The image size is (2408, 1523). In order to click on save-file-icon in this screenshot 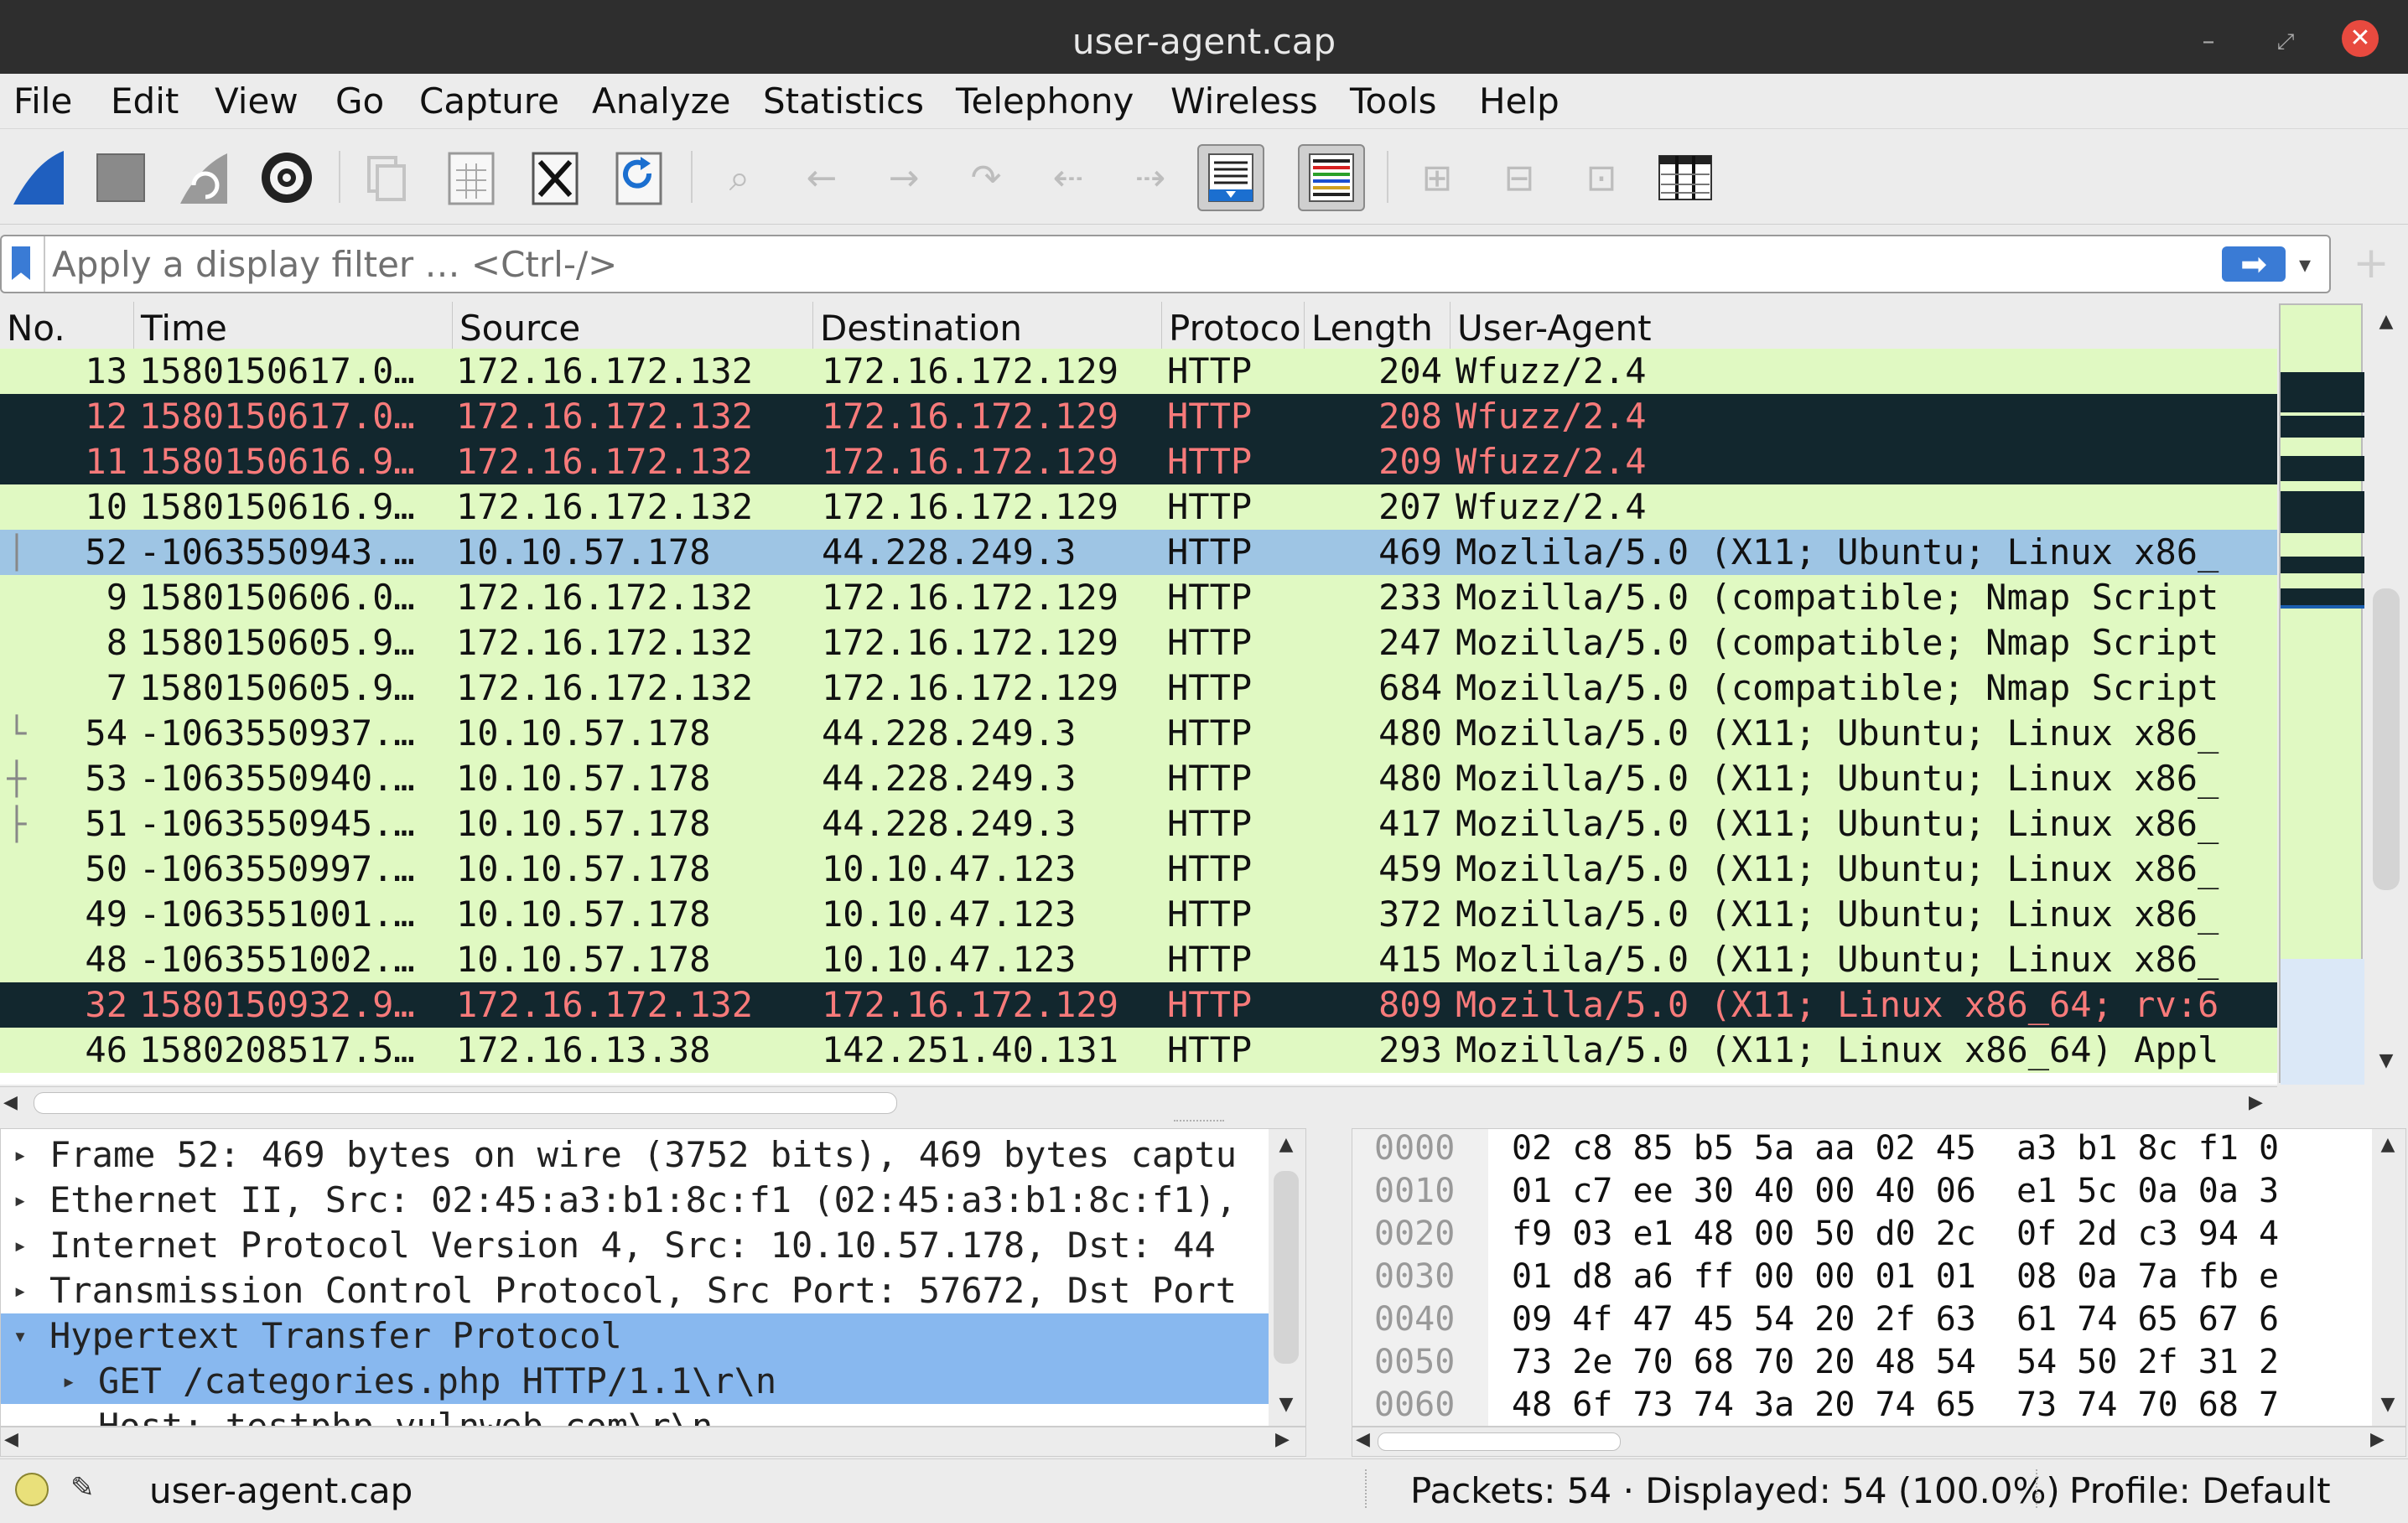, I will do `click(471, 177)`.